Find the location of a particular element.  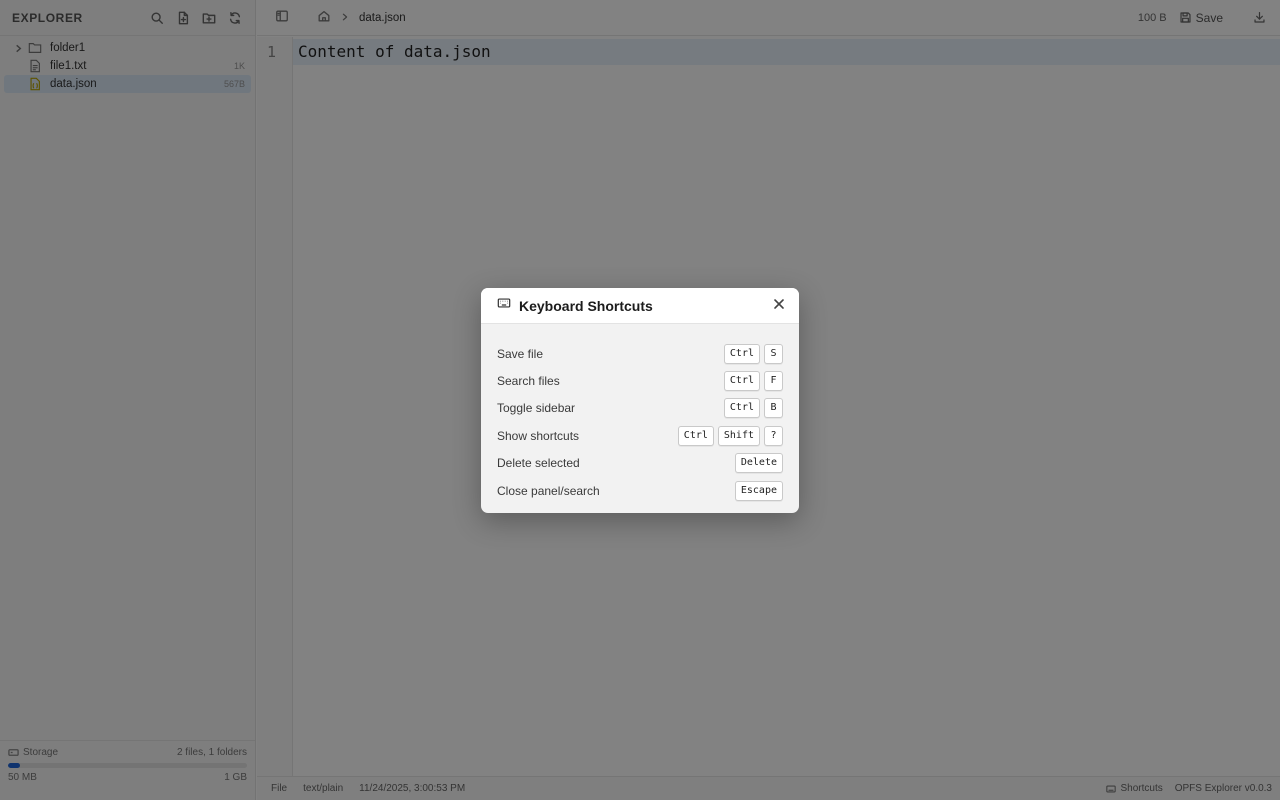

shortcut-label: Toggle sidebar is located at coordinates (536, 408).